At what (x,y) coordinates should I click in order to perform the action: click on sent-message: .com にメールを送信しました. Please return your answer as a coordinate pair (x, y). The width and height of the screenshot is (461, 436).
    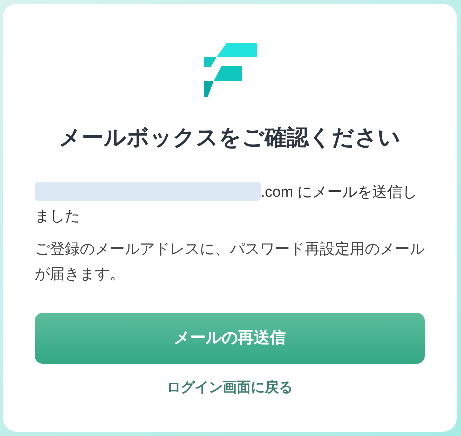
    Looking at the image, I should click on (226, 204).